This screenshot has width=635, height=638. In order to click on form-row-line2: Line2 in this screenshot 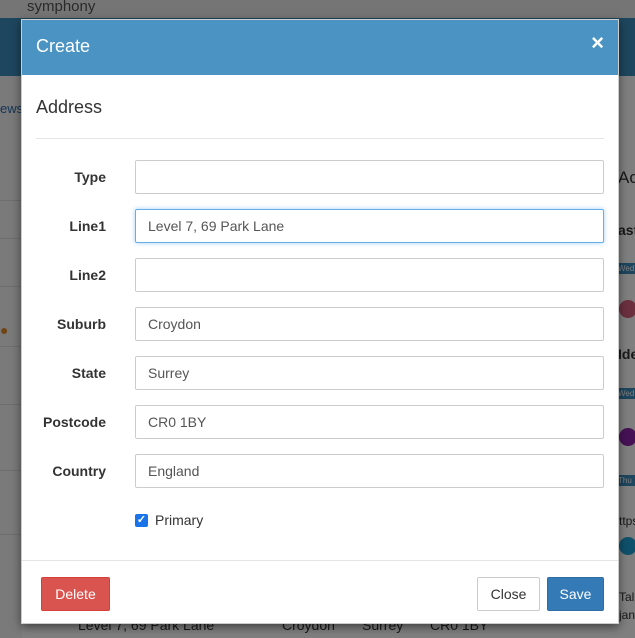, I will do `click(320, 275)`.